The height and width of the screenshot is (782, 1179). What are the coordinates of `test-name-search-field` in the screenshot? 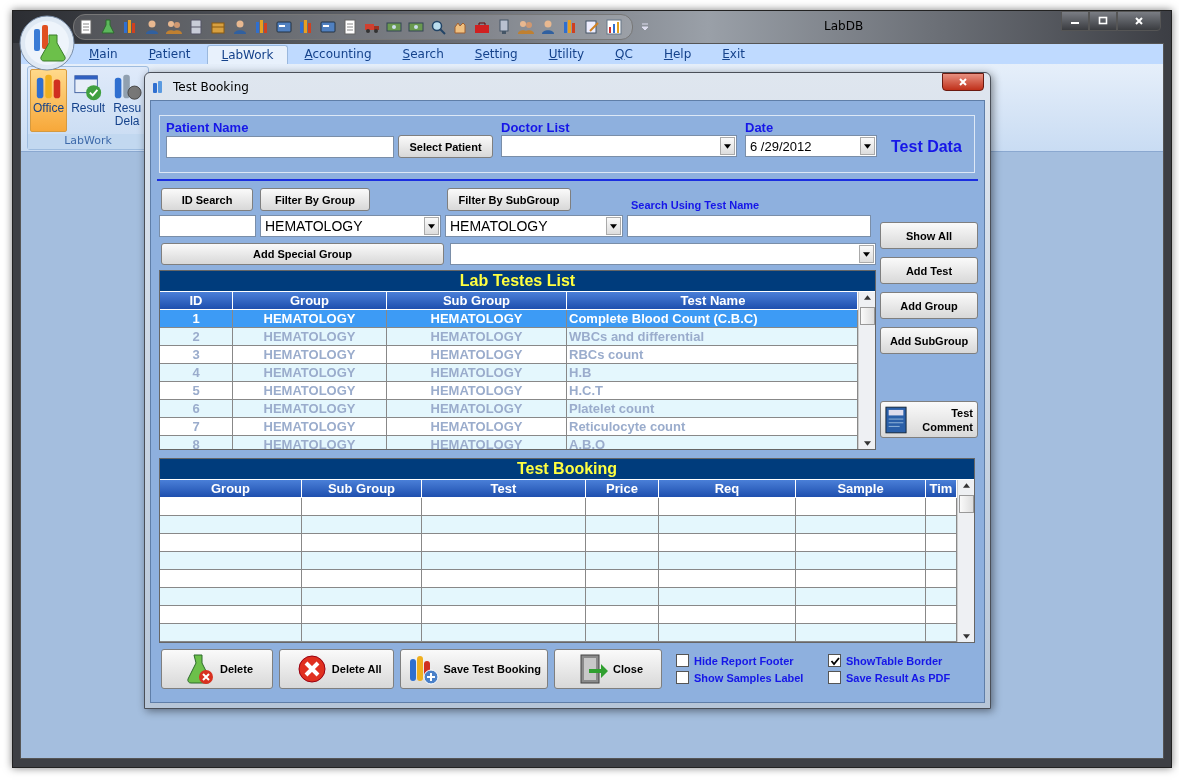 It's located at (749, 226).